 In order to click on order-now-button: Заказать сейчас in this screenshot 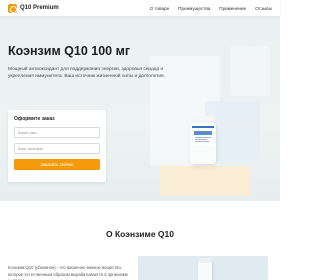, I will do `click(57, 164)`.